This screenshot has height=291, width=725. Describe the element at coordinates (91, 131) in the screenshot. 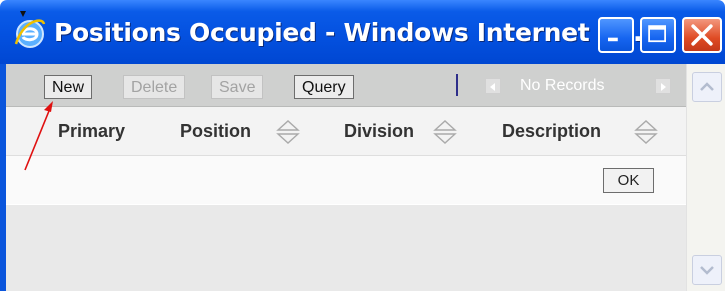

I see `column-primary: Primary` at that location.